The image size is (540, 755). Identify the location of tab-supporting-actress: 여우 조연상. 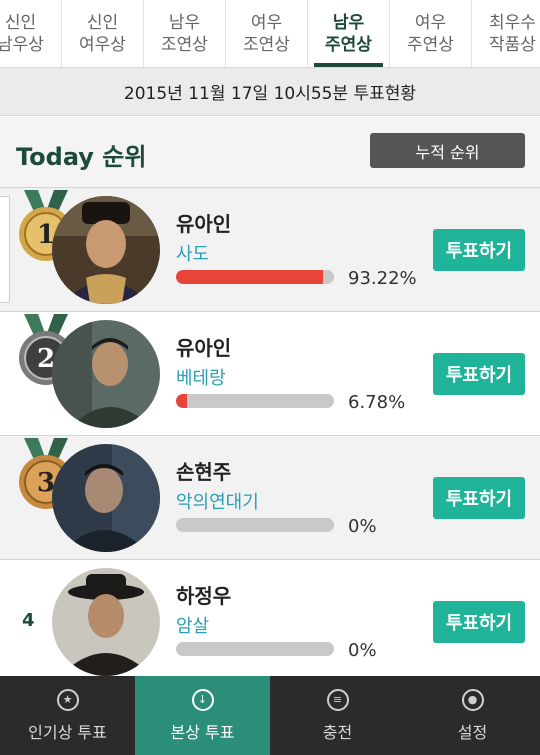
(267, 33).